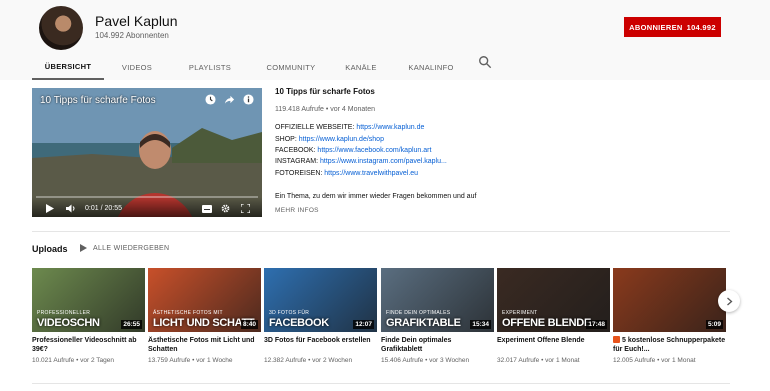 The height and width of the screenshot is (391, 770). I want to click on video-title-text: 3D Fotos für Facebook erstellen, so click(317, 340).